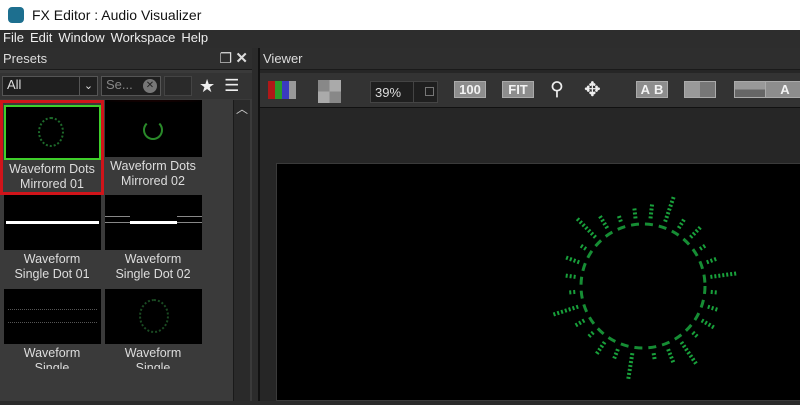  I want to click on category-value: All, so click(14, 84).